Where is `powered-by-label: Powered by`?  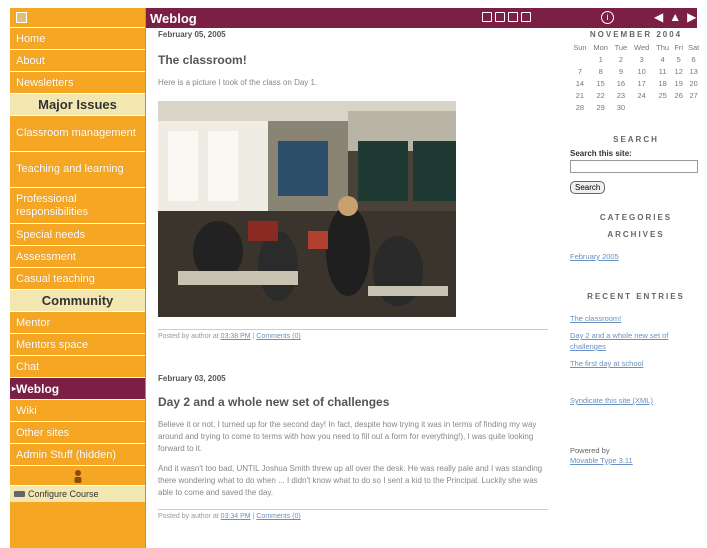 powered-by-label: Powered by is located at coordinates (590, 450).